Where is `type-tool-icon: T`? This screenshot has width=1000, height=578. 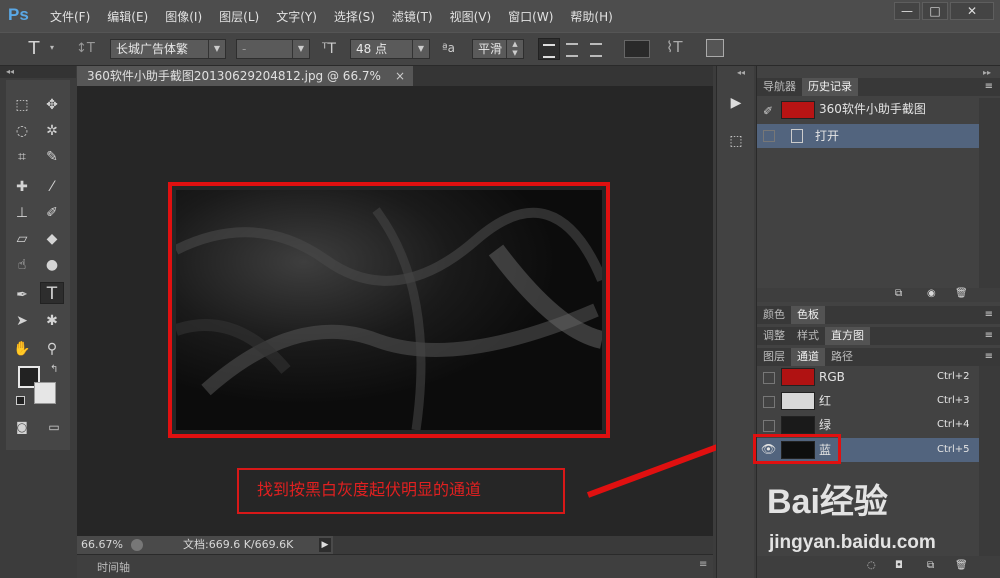 type-tool-icon: T is located at coordinates (52, 293).